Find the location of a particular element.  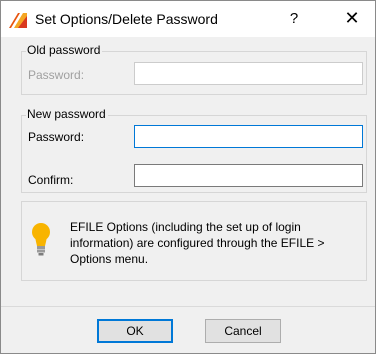

help-button: ? is located at coordinates (294, 19).